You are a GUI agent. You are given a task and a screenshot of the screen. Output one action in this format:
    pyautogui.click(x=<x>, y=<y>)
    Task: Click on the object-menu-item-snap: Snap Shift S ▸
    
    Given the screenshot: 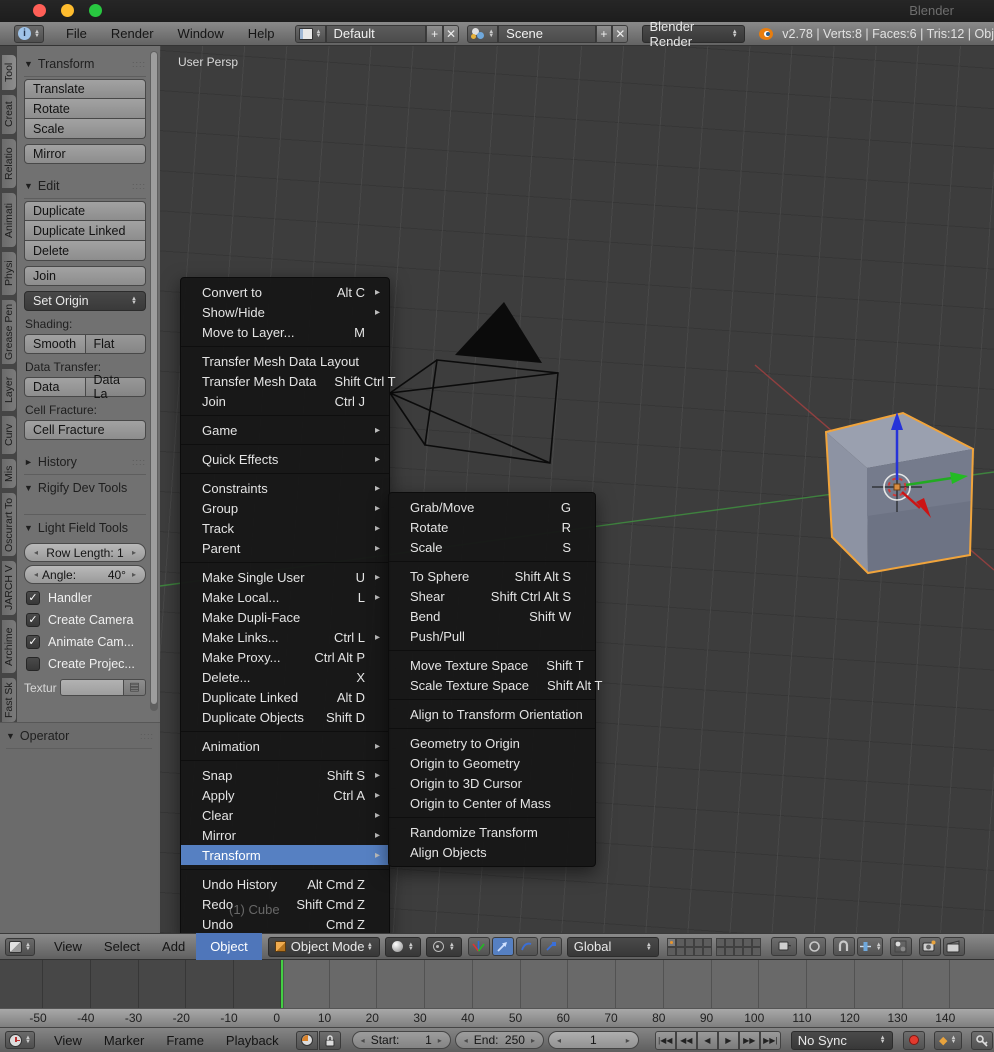 What is the action you would take?
    pyautogui.click(x=285, y=775)
    